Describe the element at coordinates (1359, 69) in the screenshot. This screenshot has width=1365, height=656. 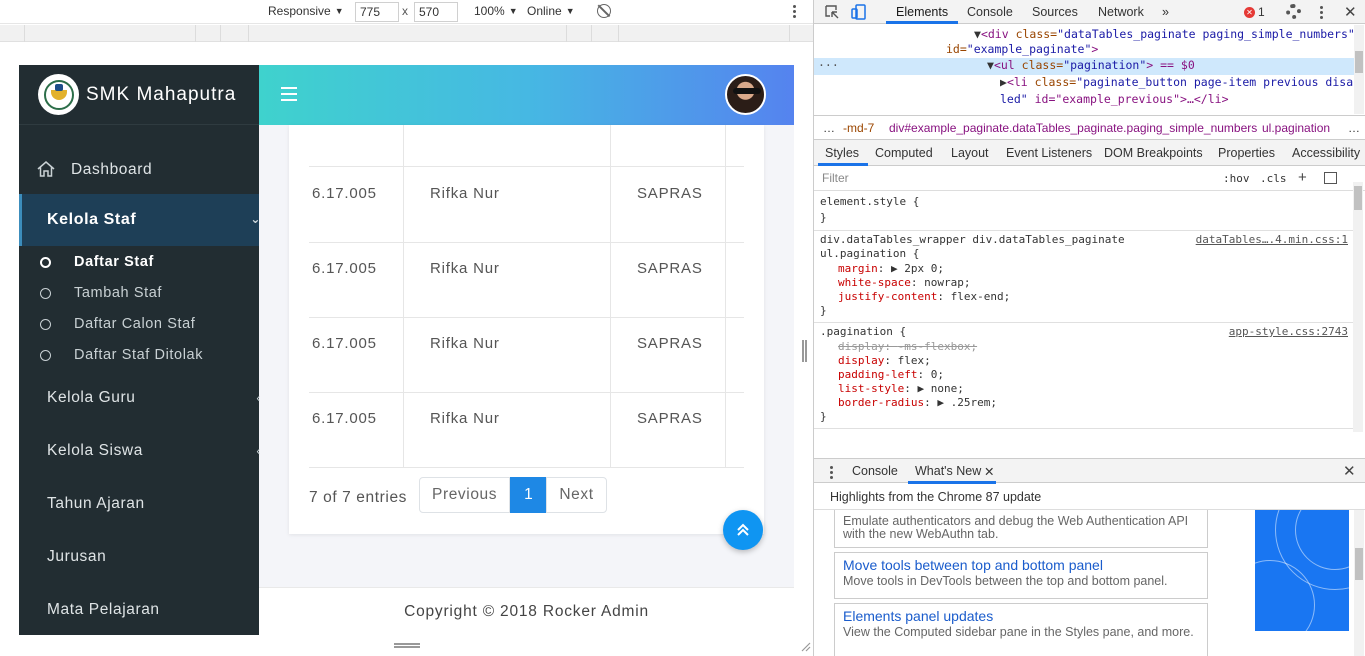
I see `elements-scrollbar` at that location.